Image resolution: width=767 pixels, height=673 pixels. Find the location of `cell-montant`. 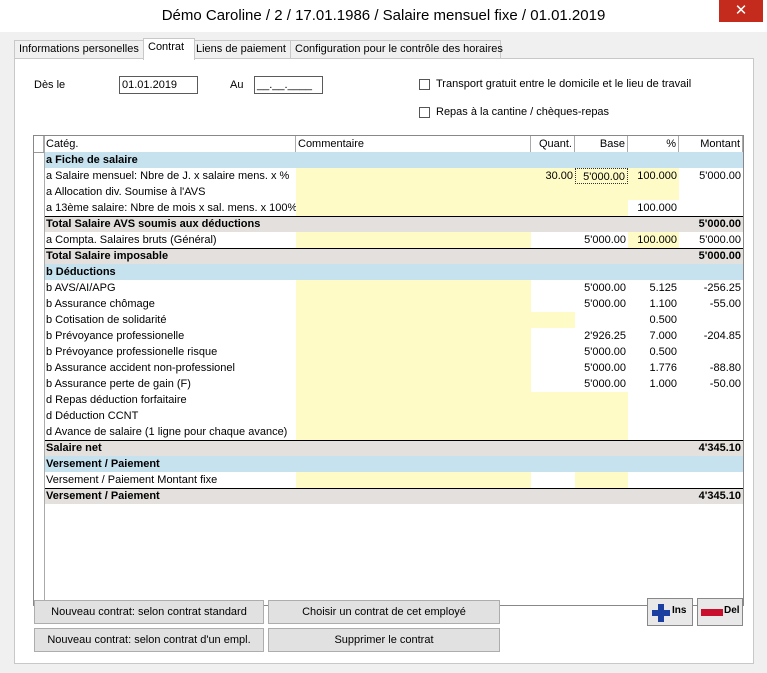

cell-montant is located at coordinates (711, 352).